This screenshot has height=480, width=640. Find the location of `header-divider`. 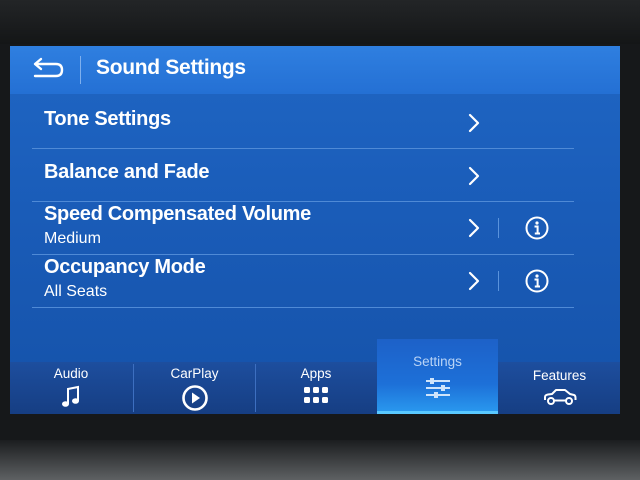

header-divider is located at coordinates (80, 70).